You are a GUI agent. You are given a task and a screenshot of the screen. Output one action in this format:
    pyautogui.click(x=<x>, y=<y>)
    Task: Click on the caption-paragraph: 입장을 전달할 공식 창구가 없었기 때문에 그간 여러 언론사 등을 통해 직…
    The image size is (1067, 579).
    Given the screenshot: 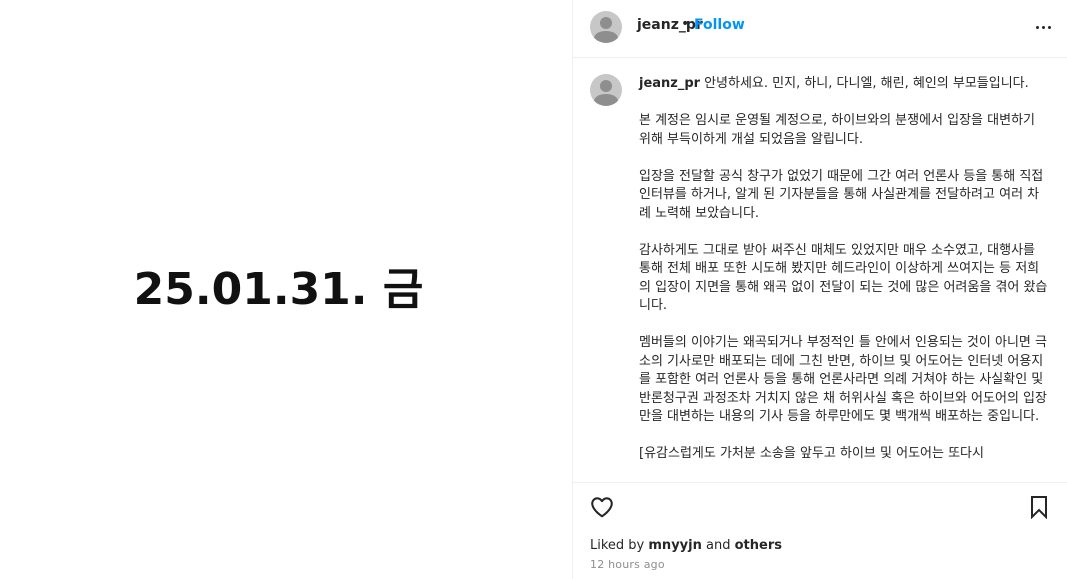 What is the action you would take?
    pyautogui.click(x=841, y=194)
    